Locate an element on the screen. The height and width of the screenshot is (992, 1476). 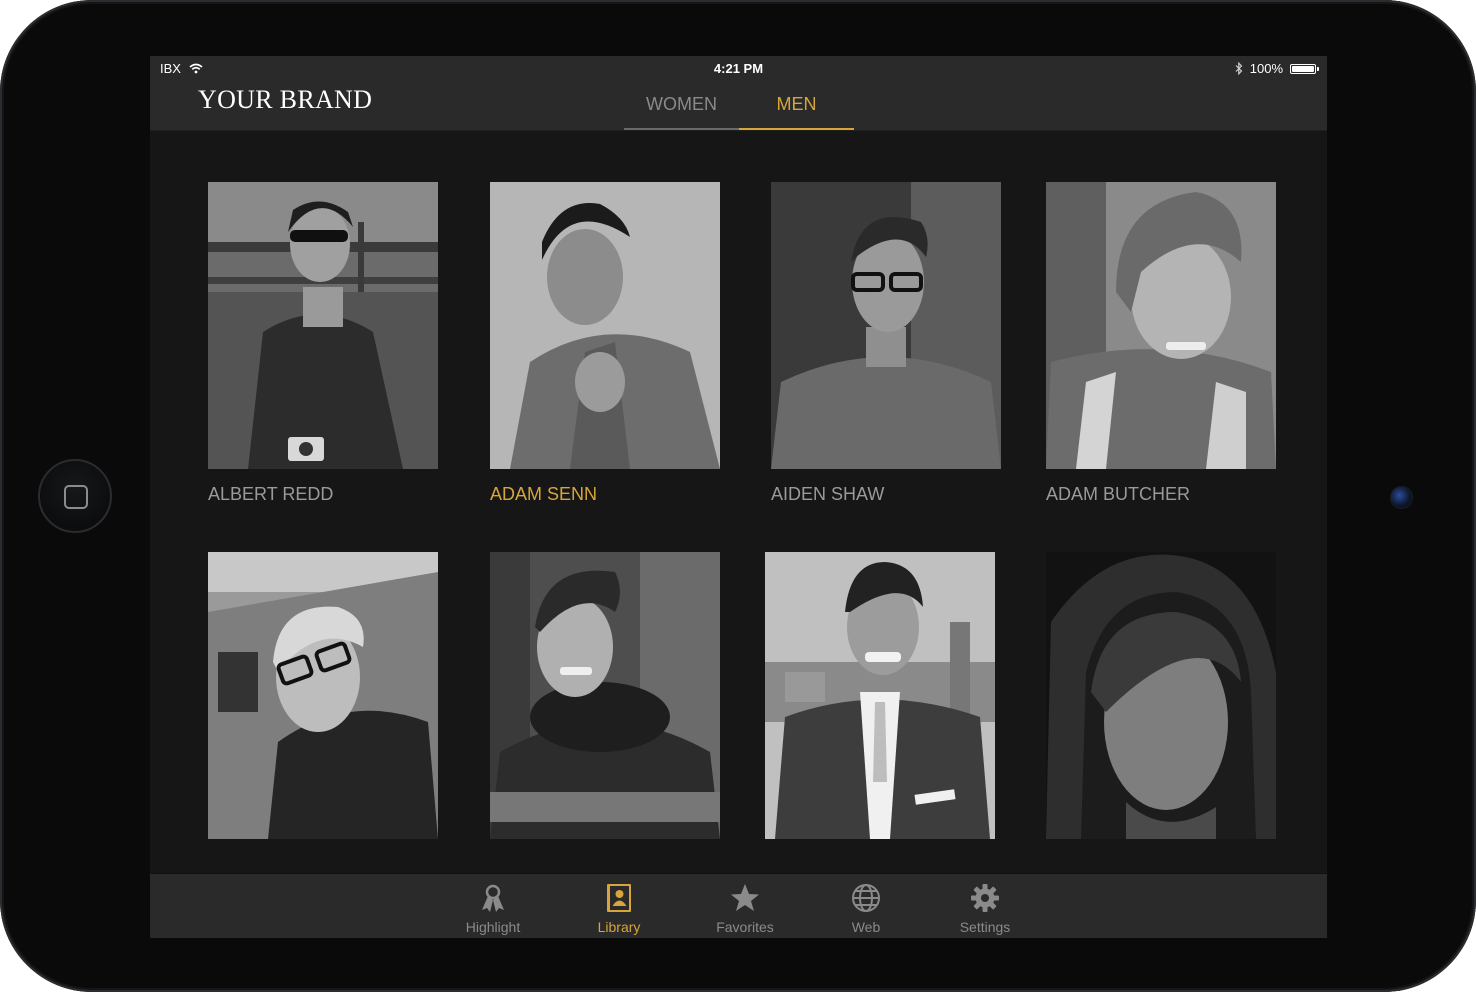
tab-library: Library is located at coordinates (619, 908).